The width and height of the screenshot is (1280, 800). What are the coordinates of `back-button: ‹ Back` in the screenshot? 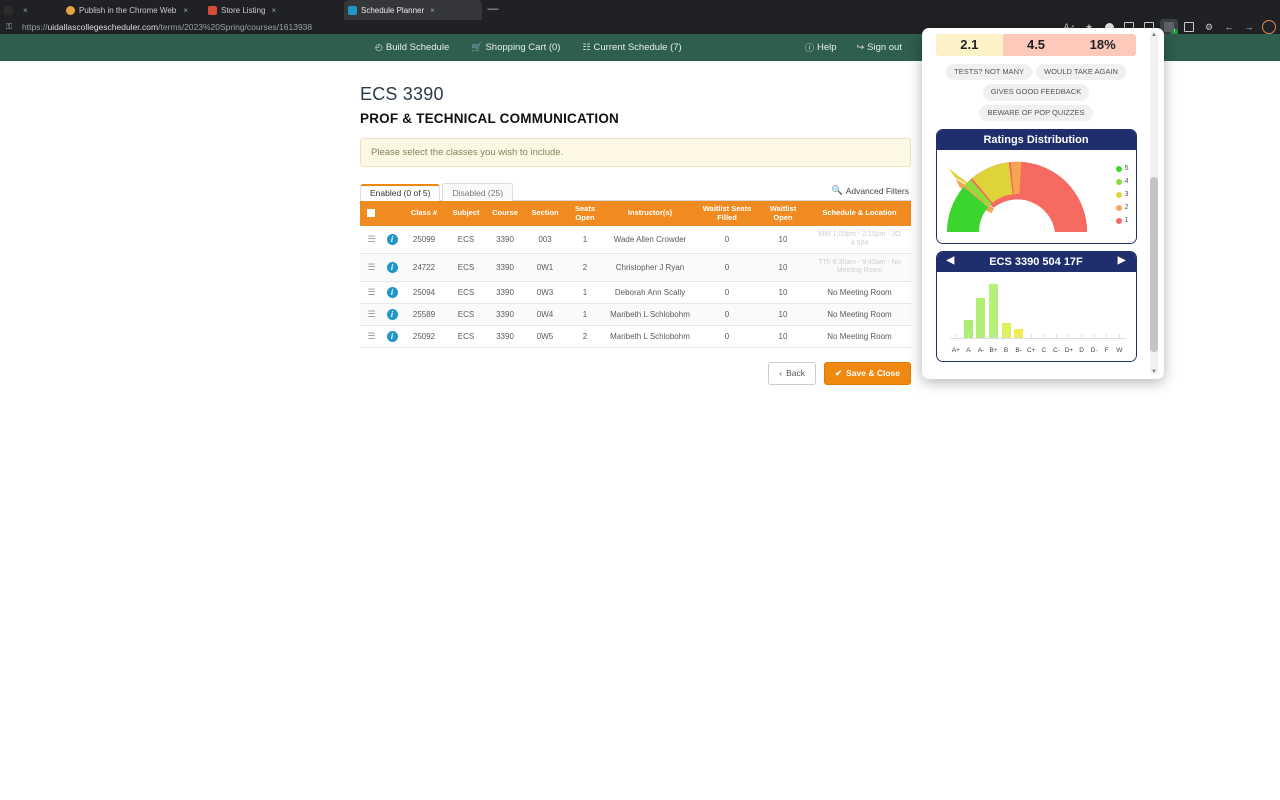 It's located at (792, 373).